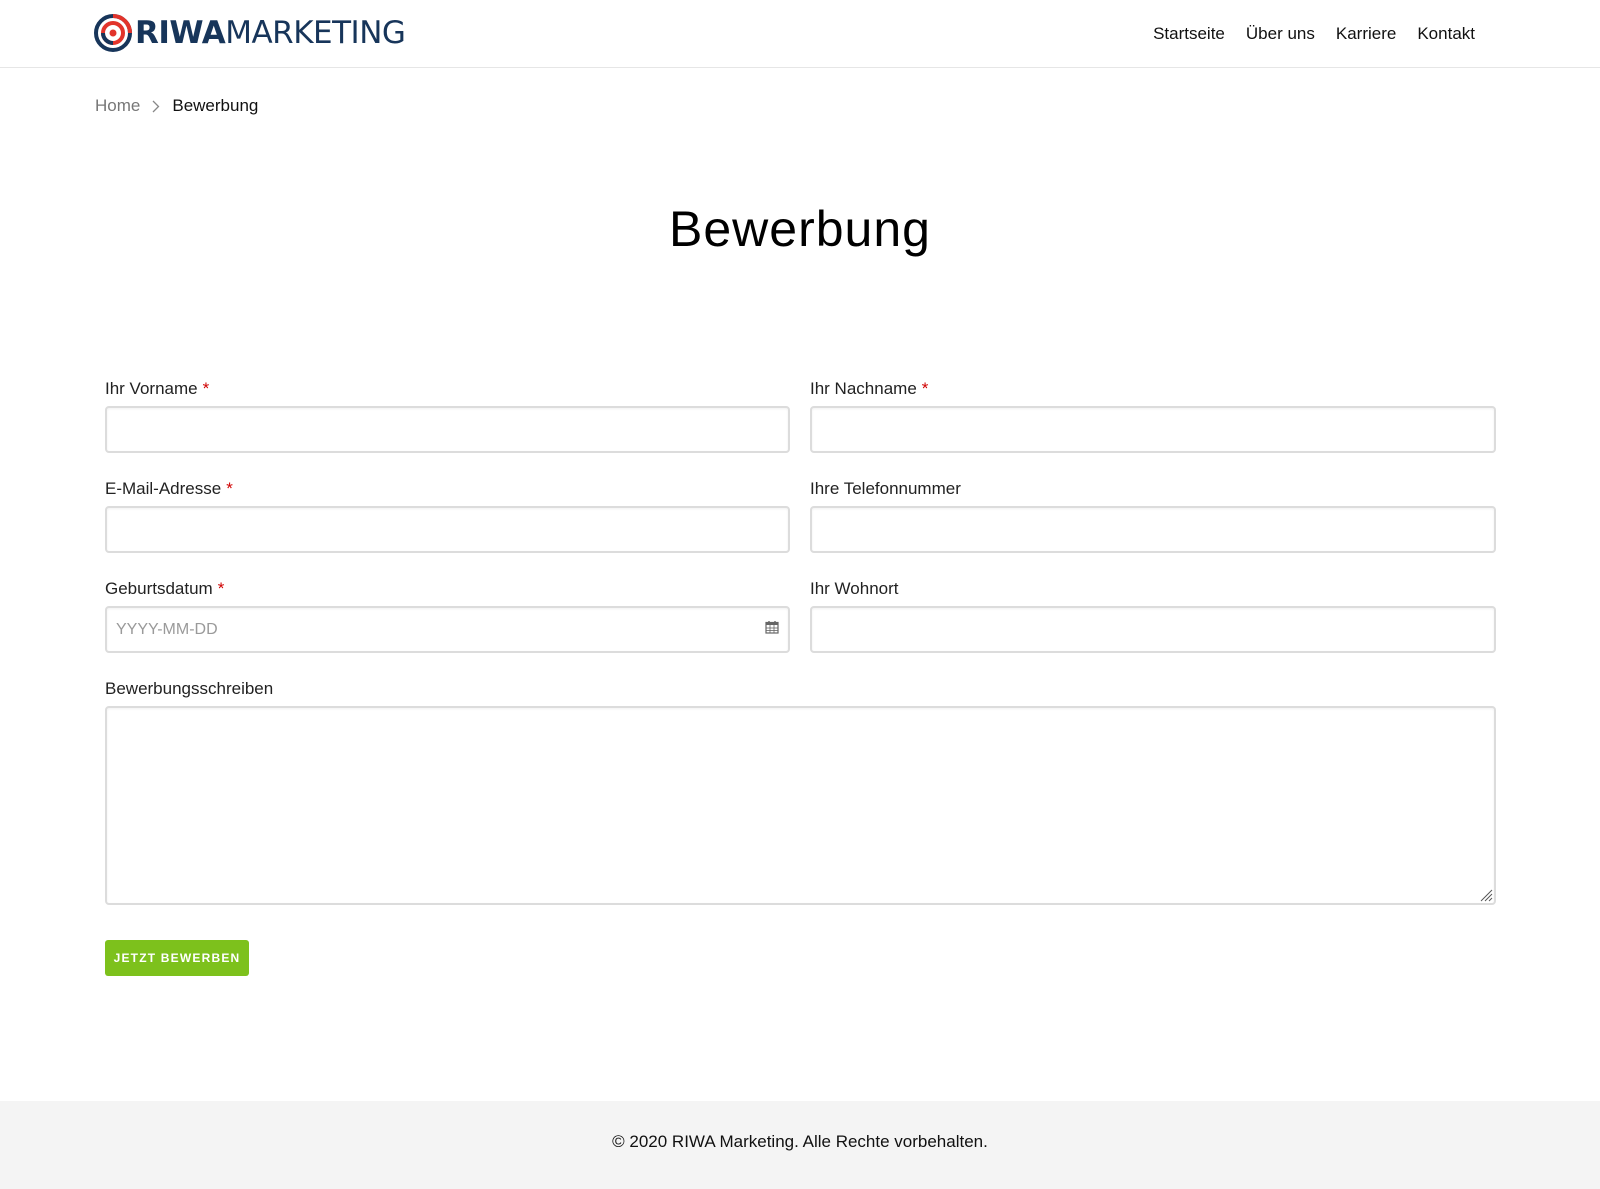 The width and height of the screenshot is (1600, 1189). Describe the element at coordinates (177, 958) in the screenshot. I see `apply-now-button: JETZT BEWERBEN` at that location.